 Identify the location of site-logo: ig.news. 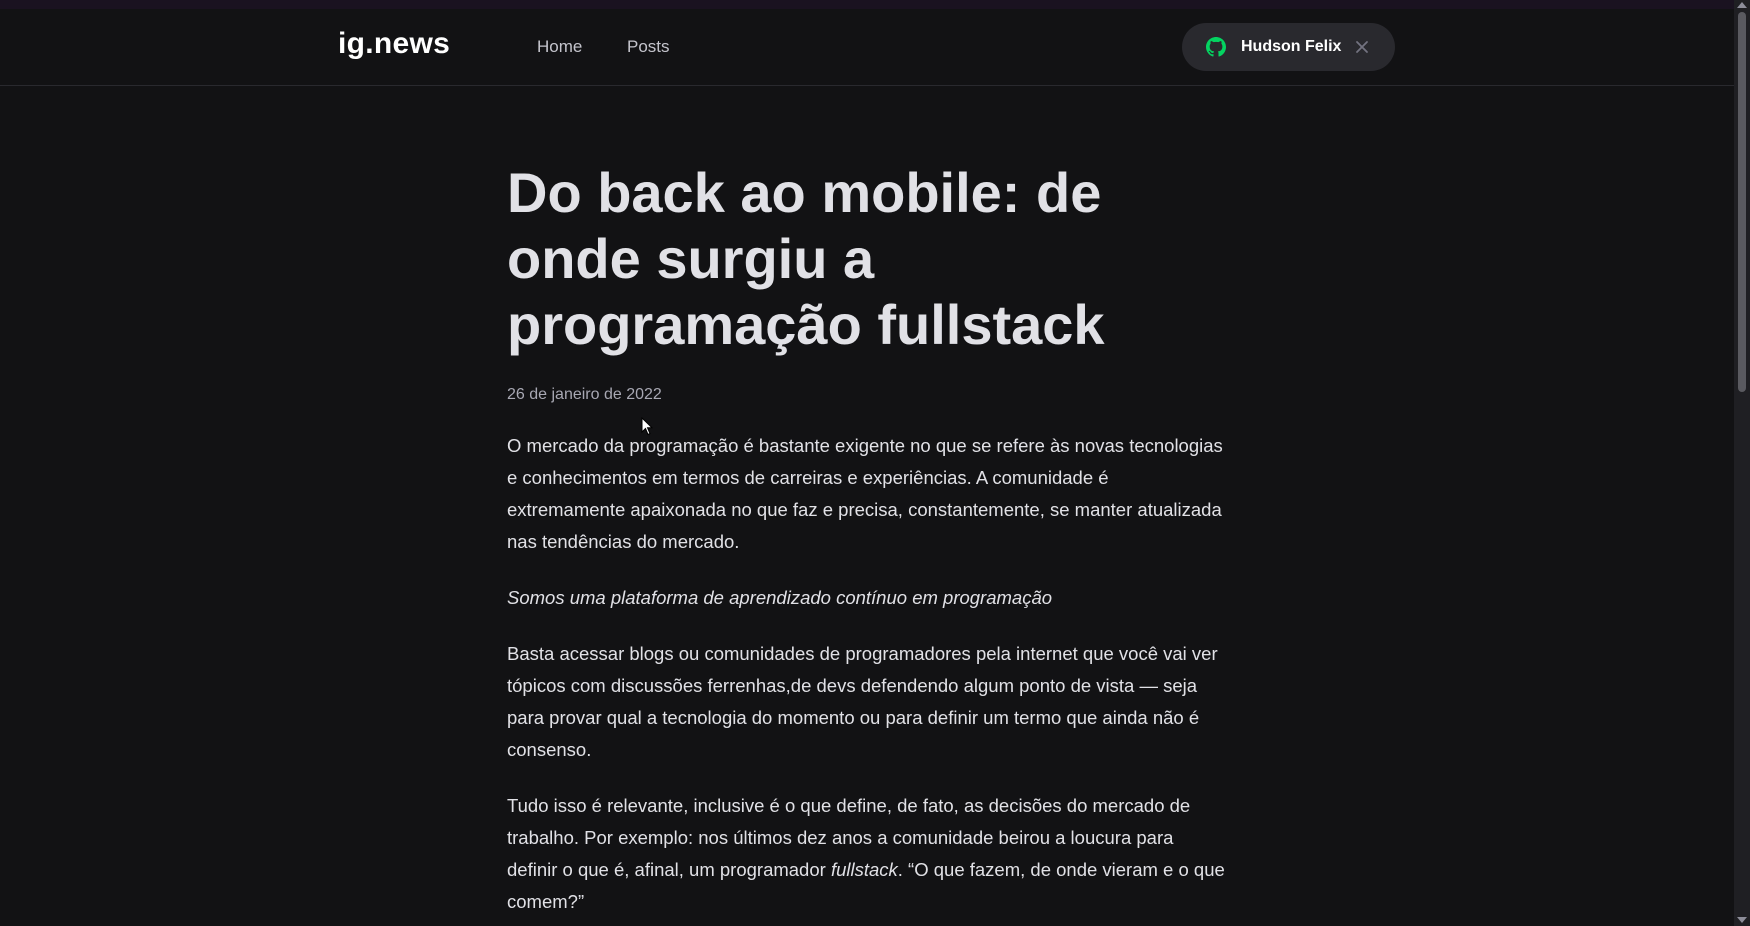
(394, 44).